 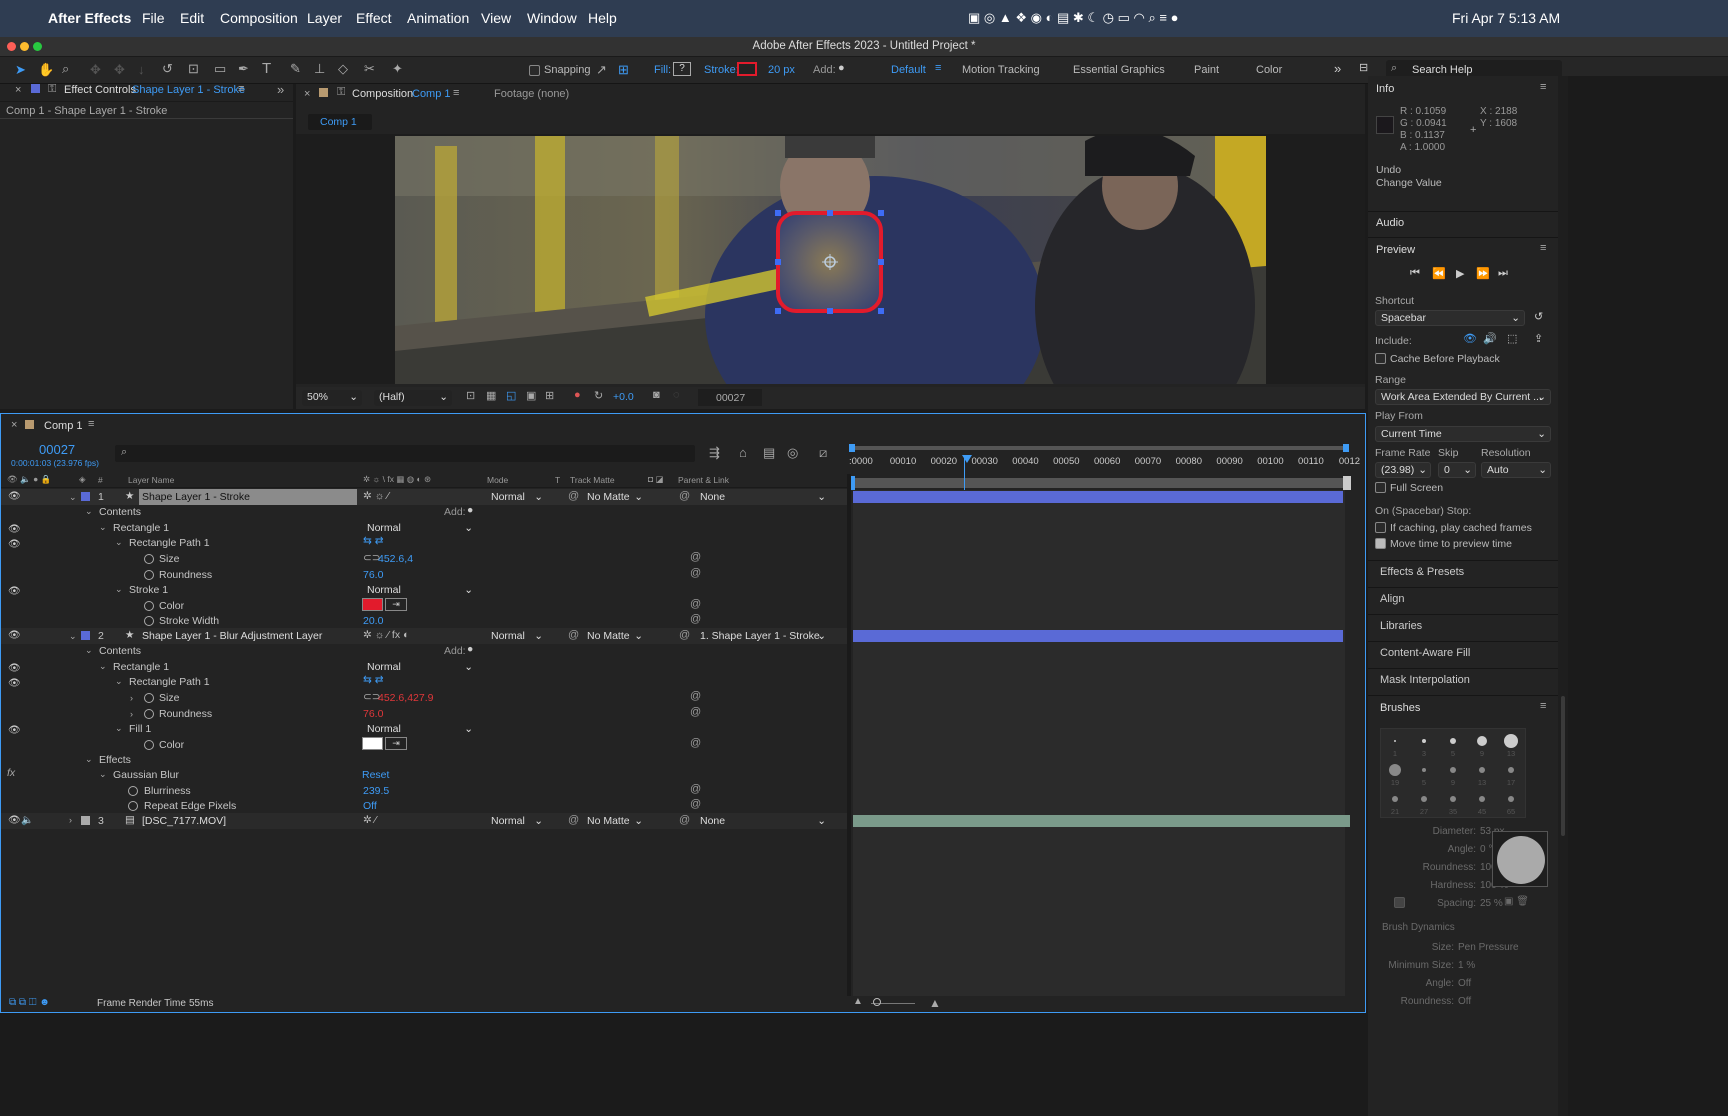 What do you see at coordinates (1385, 89) in the screenshot?
I see `info-panel-title: Info` at bounding box center [1385, 89].